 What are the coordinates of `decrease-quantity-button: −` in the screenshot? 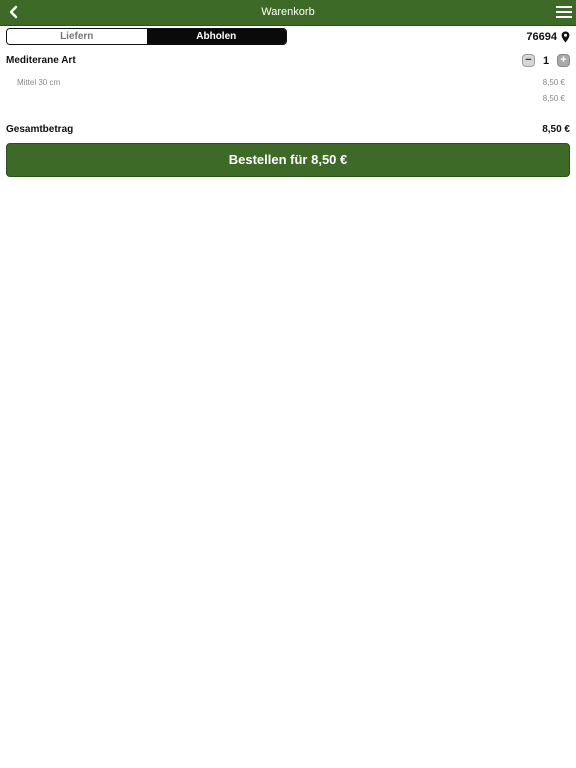 It's located at (528, 60).